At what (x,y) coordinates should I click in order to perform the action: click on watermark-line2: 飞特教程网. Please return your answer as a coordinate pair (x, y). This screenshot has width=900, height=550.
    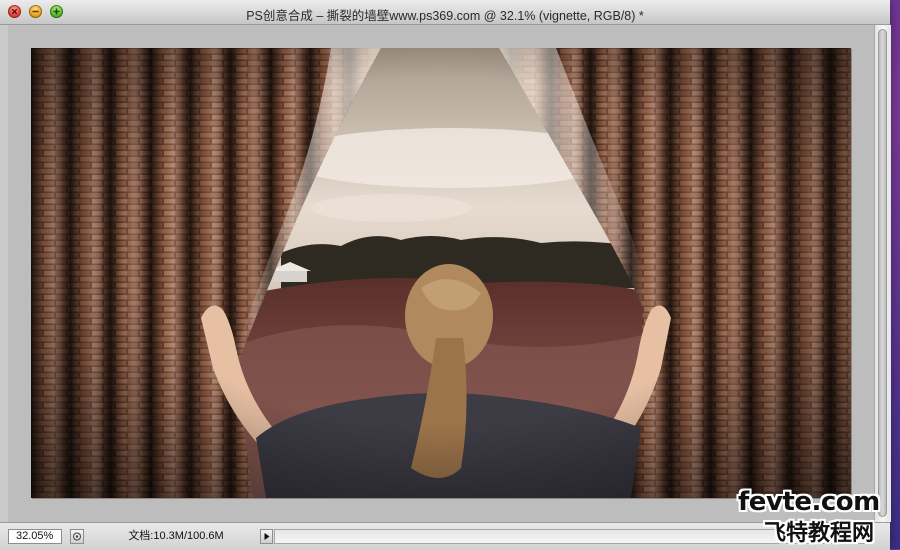
    Looking at the image, I should click on (819, 533).